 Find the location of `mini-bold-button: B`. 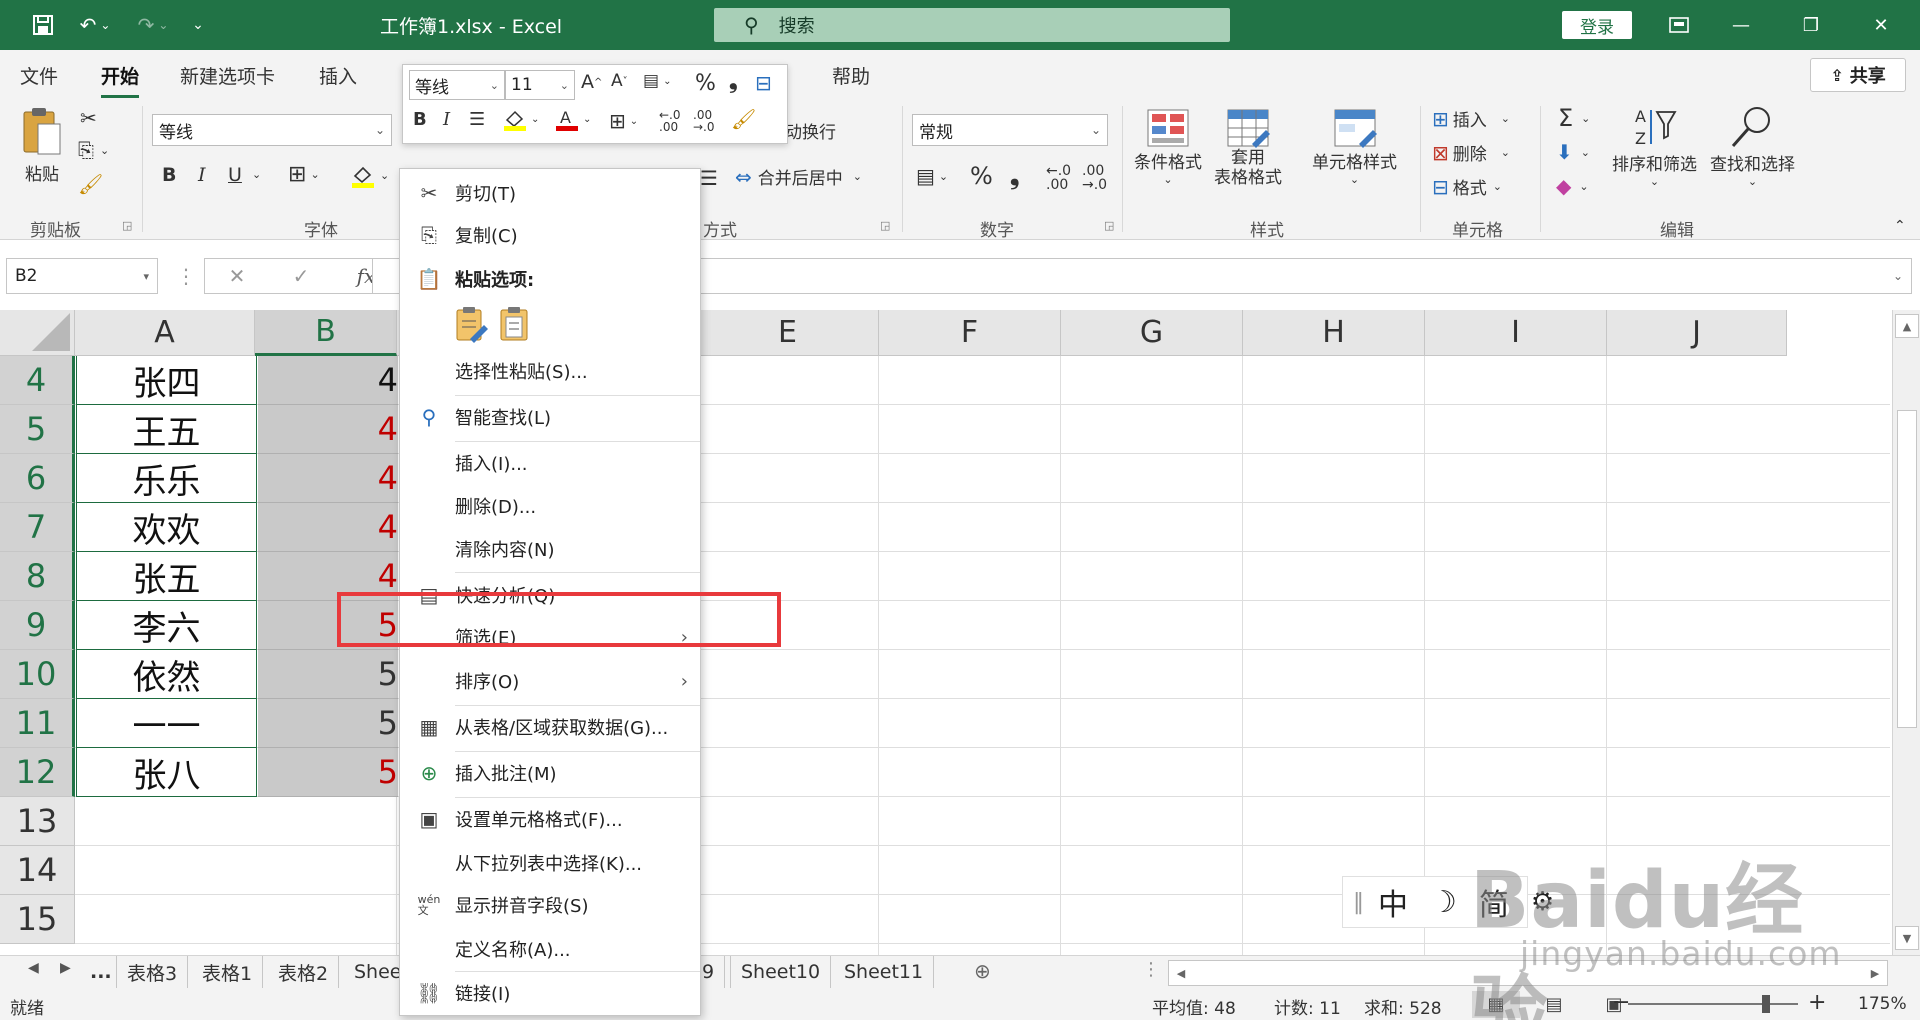

mini-bold-button: B is located at coordinates (420, 119).